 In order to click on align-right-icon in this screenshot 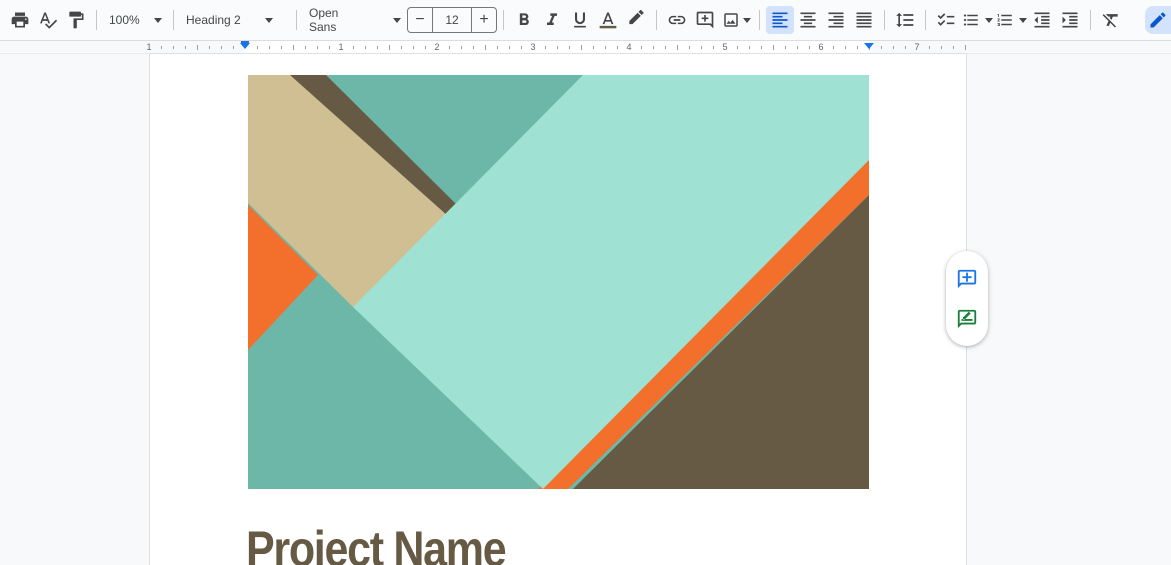, I will do `click(836, 20)`.